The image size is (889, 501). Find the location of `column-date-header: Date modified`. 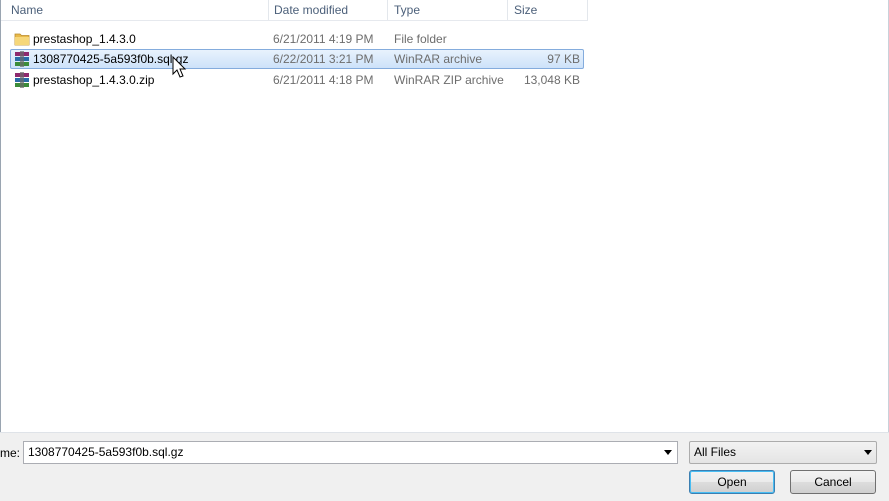

column-date-header: Date modified is located at coordinates (328, 10).